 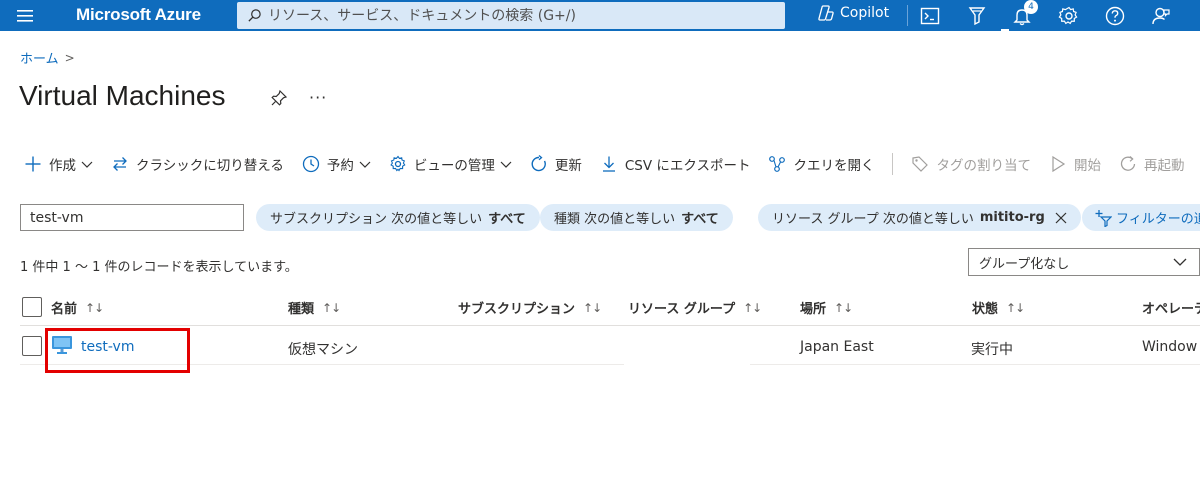 I want to click on clock-icon, so click(x=310, y=164).